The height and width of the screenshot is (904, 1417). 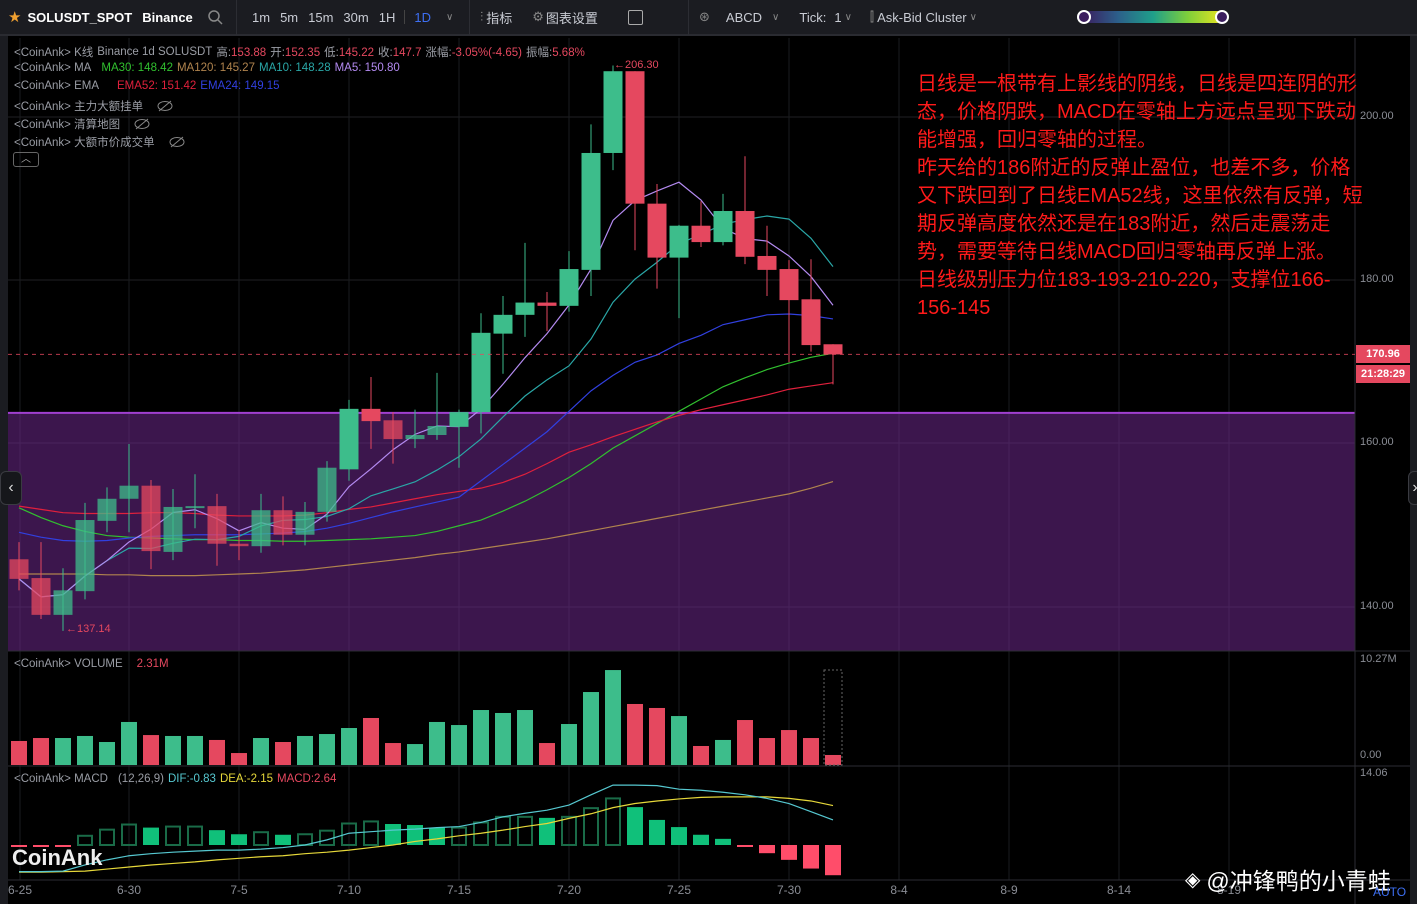 I want to click on exchange-name: Binance, so click(x=167, y=17).